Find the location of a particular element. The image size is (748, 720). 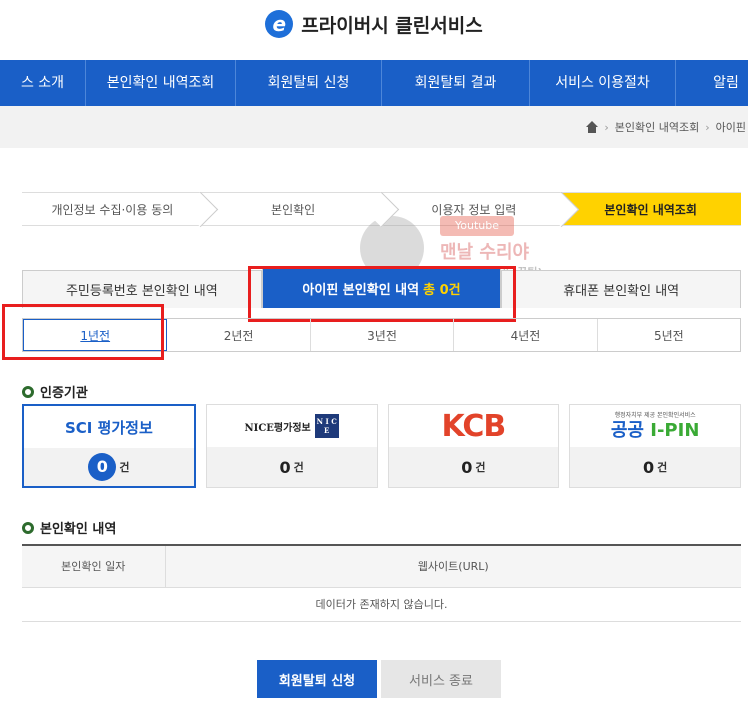

table-row: 데이터가 존재하지 않습니다. is located at coordinates (381, 604).